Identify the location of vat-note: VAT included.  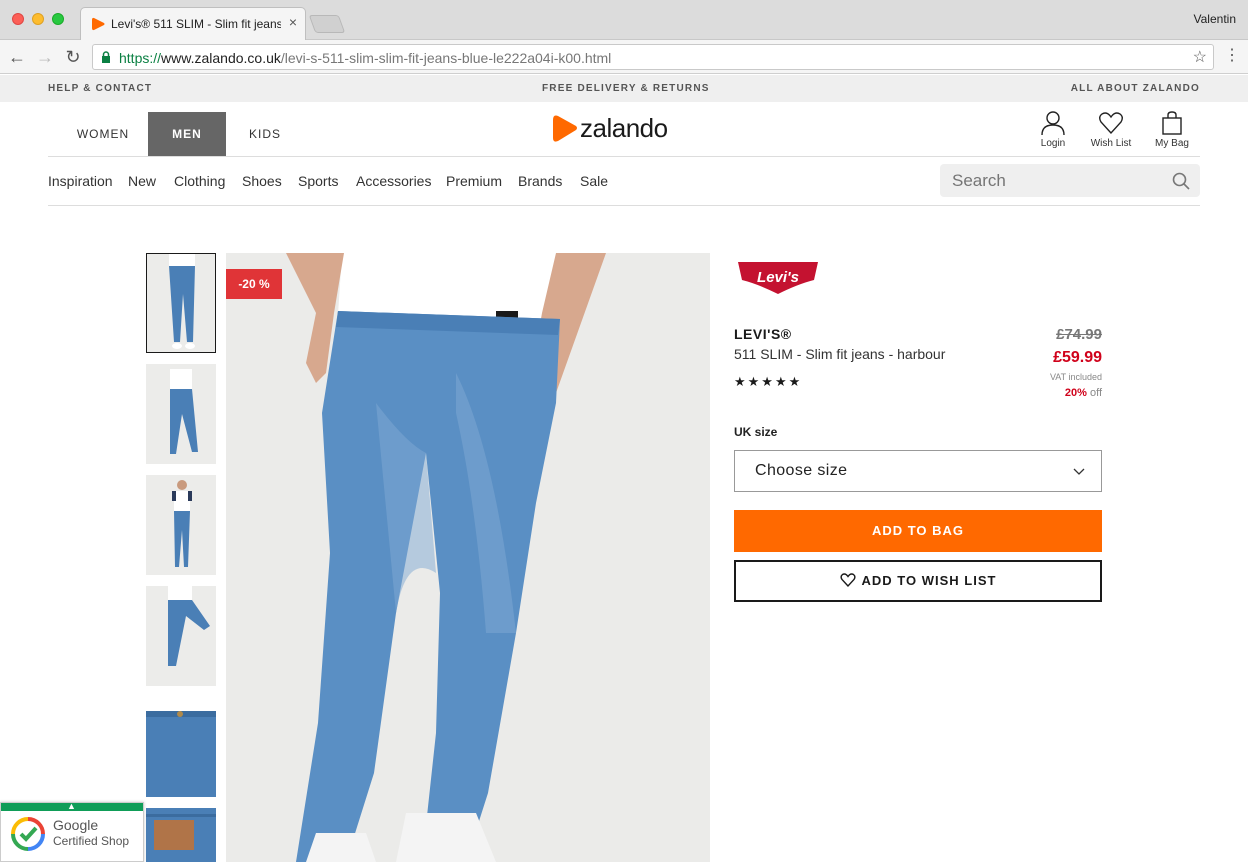
(1075, 377).